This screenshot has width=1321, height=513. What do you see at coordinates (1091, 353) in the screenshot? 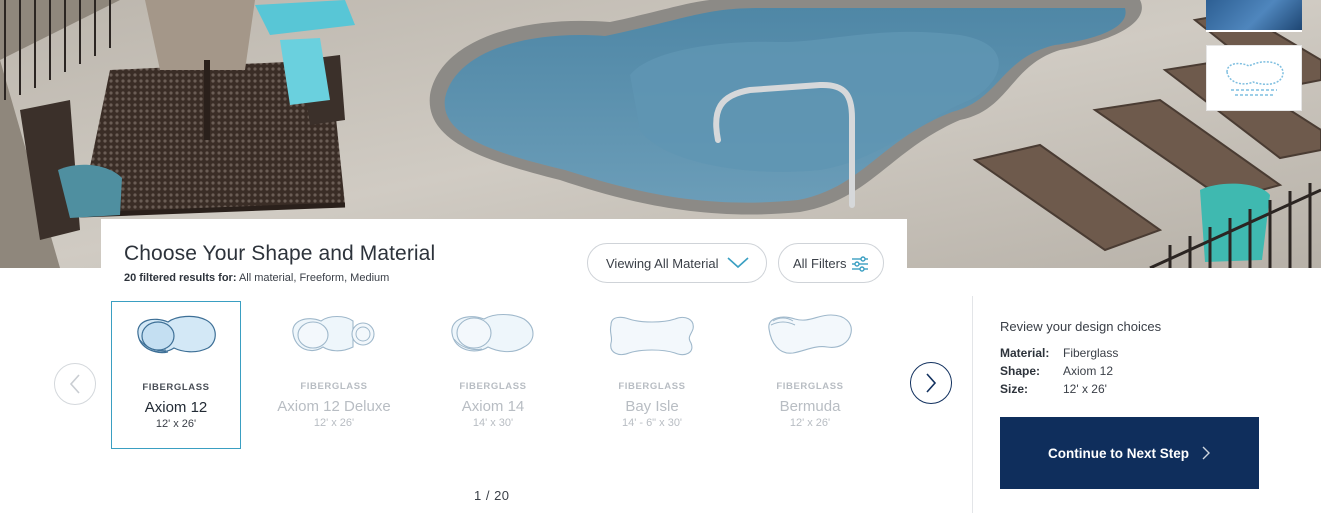
I see `summary-value: Fiberglass` at bounding box center [1091, 353].